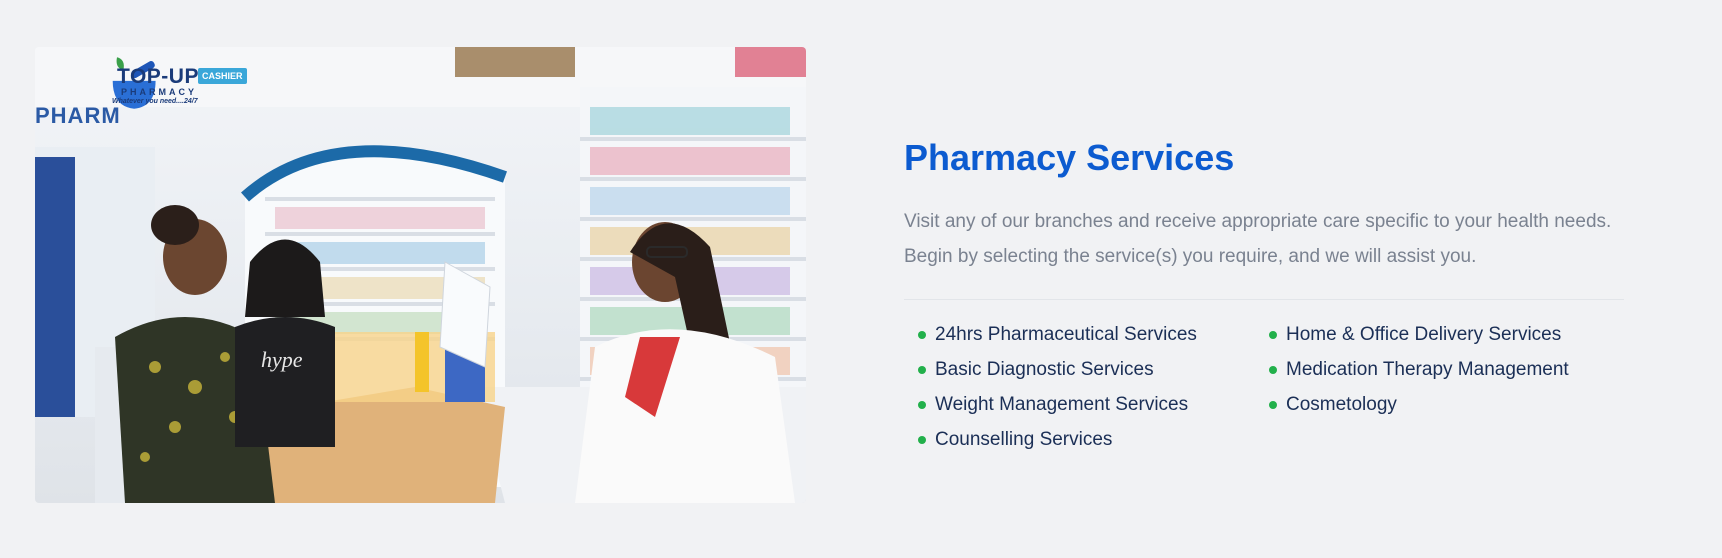  I want to click on service-item-counselling: Counselling Services, so click(1093, 439).